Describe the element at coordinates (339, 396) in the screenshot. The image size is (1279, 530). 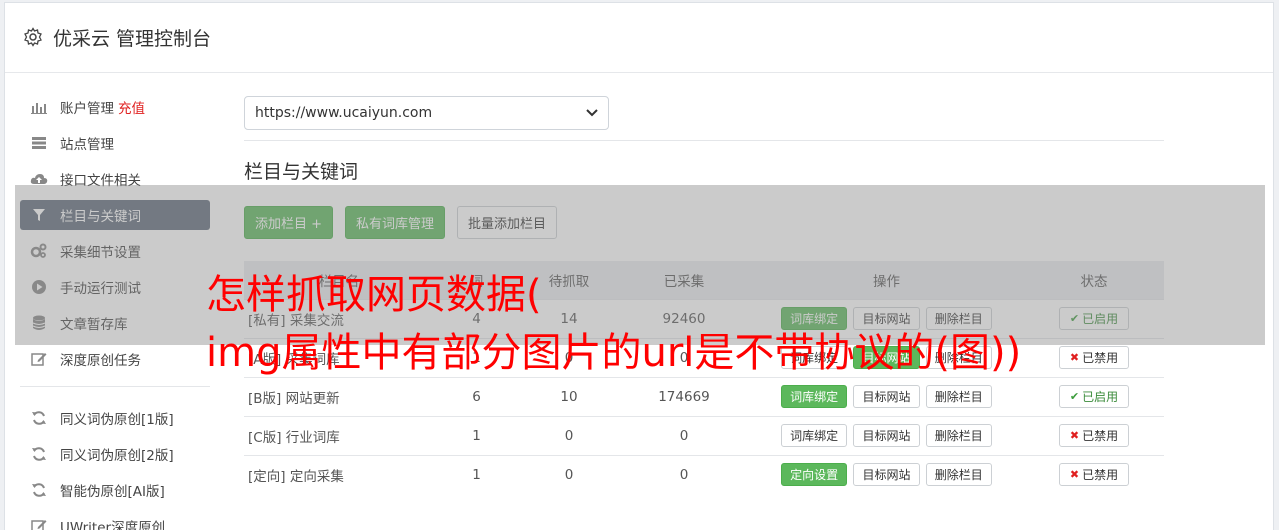
I see `column-name-cell: [B版] 网站更新` at that location.